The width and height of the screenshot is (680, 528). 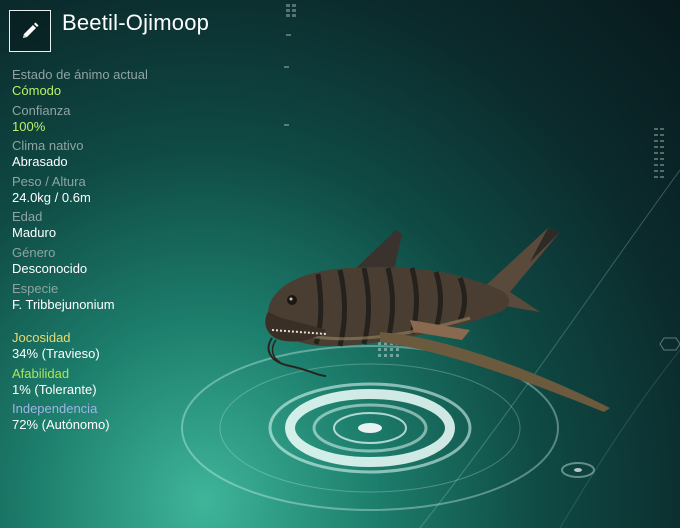 I want to click on pencil-icon, so click(x=31, y=30).